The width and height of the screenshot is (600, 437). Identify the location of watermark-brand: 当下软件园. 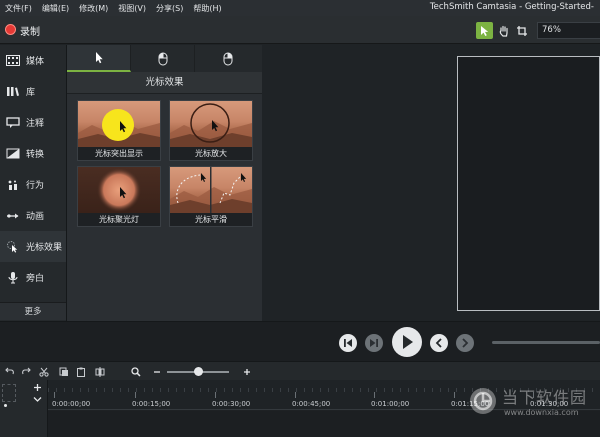
(545, 397).